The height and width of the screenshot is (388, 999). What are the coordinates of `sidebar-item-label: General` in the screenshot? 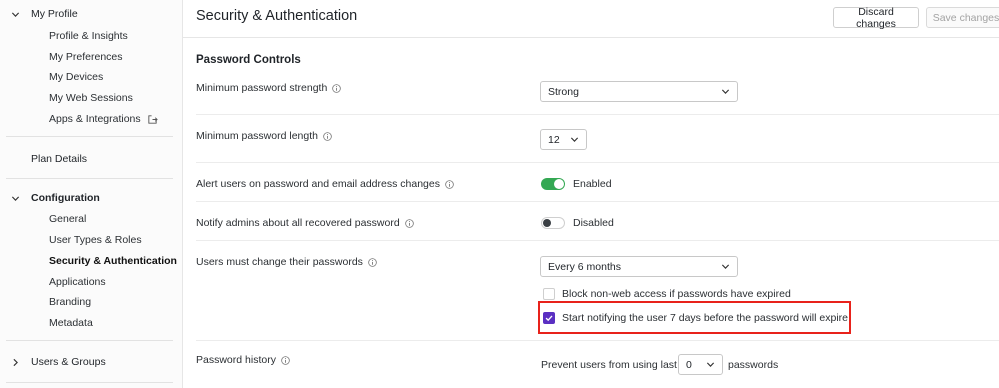 It's located at (68, 219).